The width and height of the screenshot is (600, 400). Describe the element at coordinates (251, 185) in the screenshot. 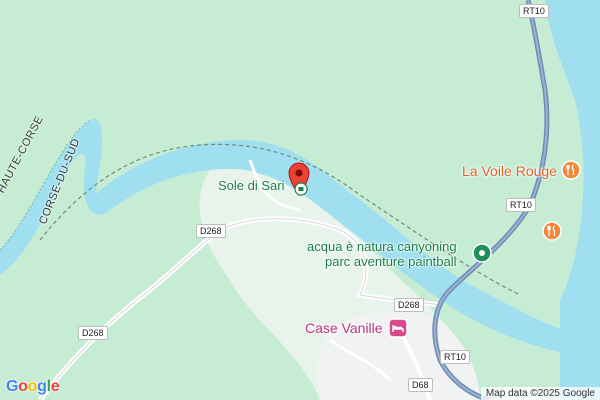

I see `marker-title: Sole di Sari` at that location.